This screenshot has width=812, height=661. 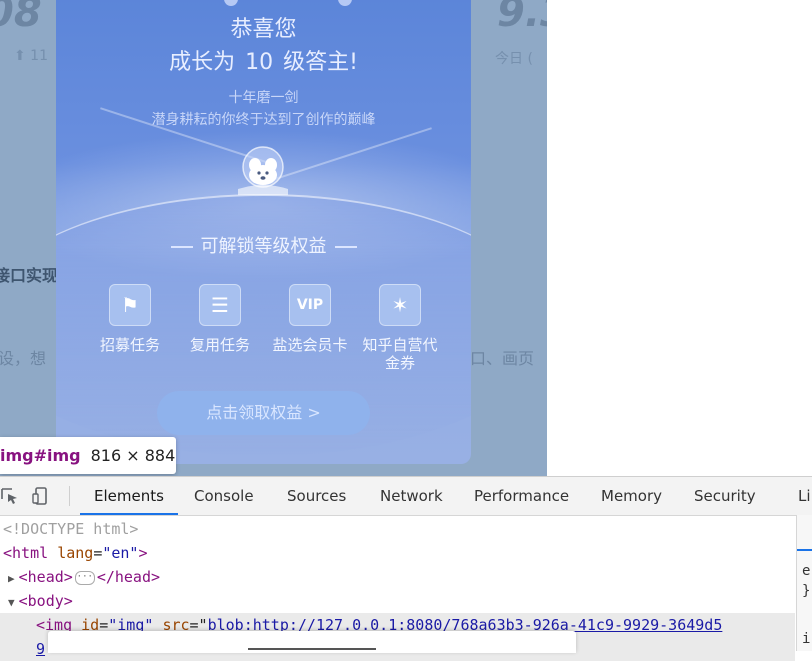 I want to click on collapsed-ellipsis-icon: ···, so click(x=84, y=577).